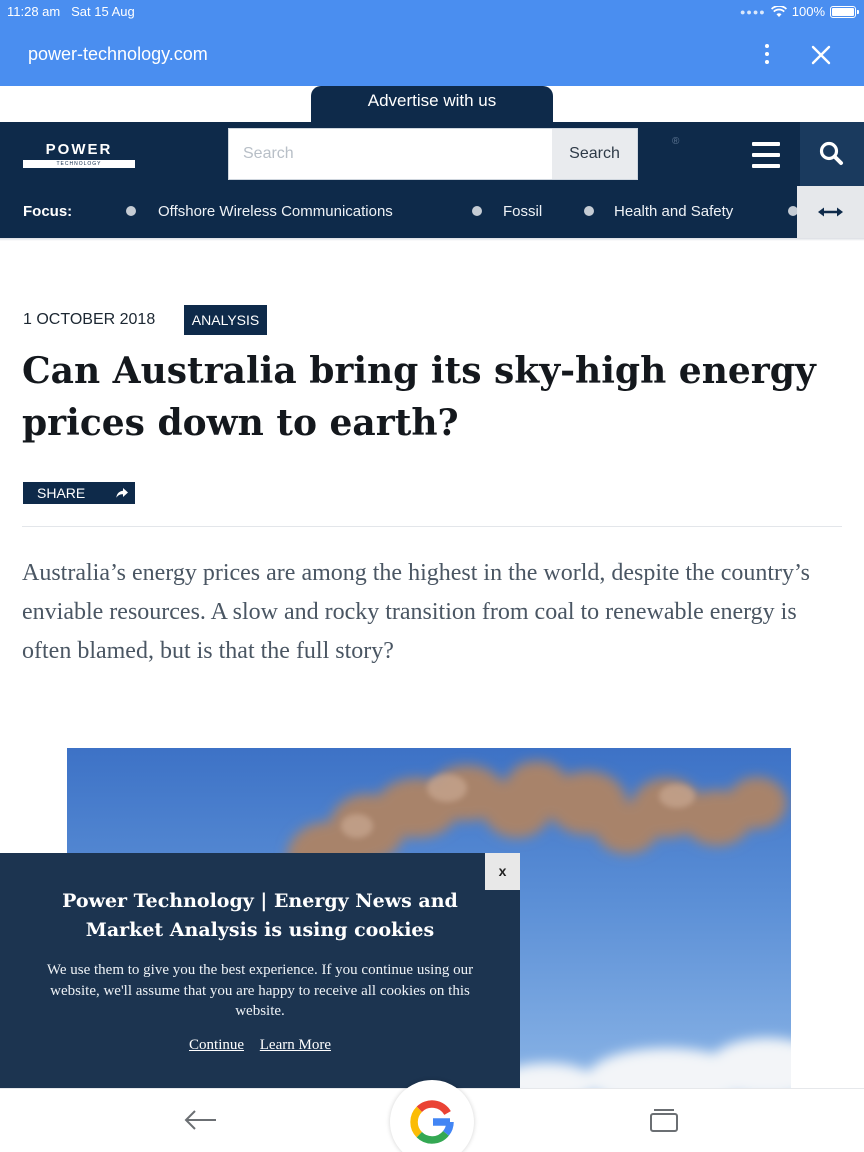 This screenshot has height=1152, width=864. Describe the element at coordinates (89, 319) in the screenshot. I see `article-date: 1 OCTOBER 2018` at that location.